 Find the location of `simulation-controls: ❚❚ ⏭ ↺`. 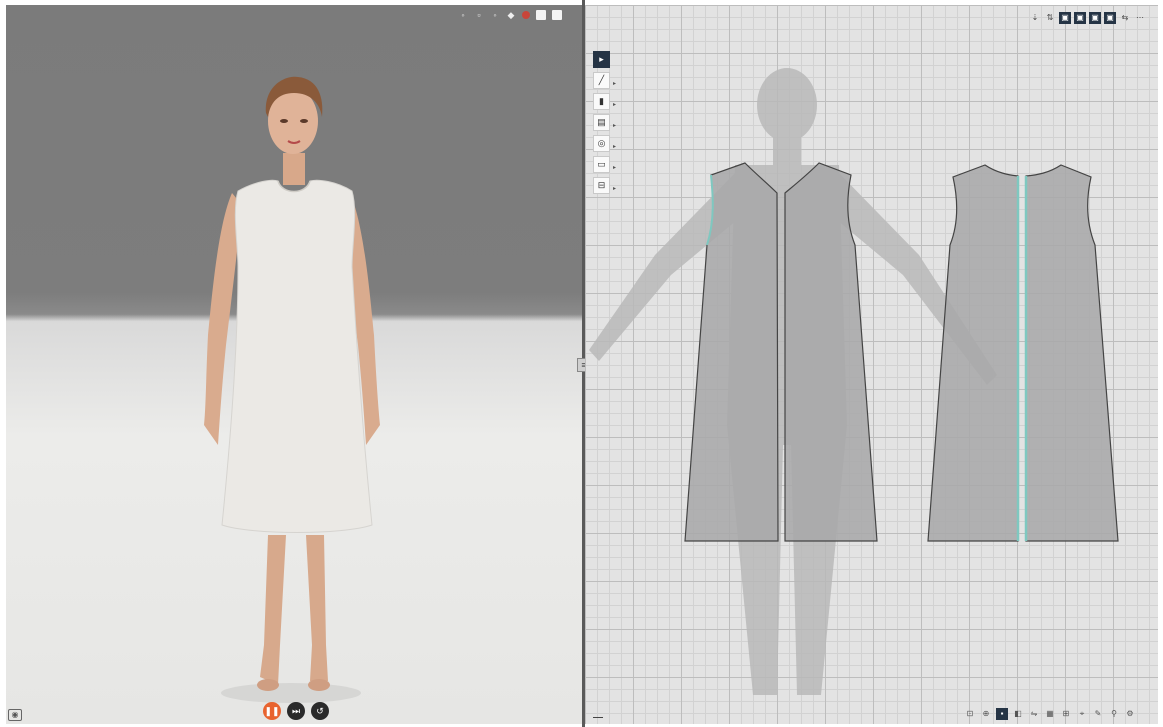

simulation-controls: ❚❚ ⏭ ↺ is located at coordinates (296, 711).